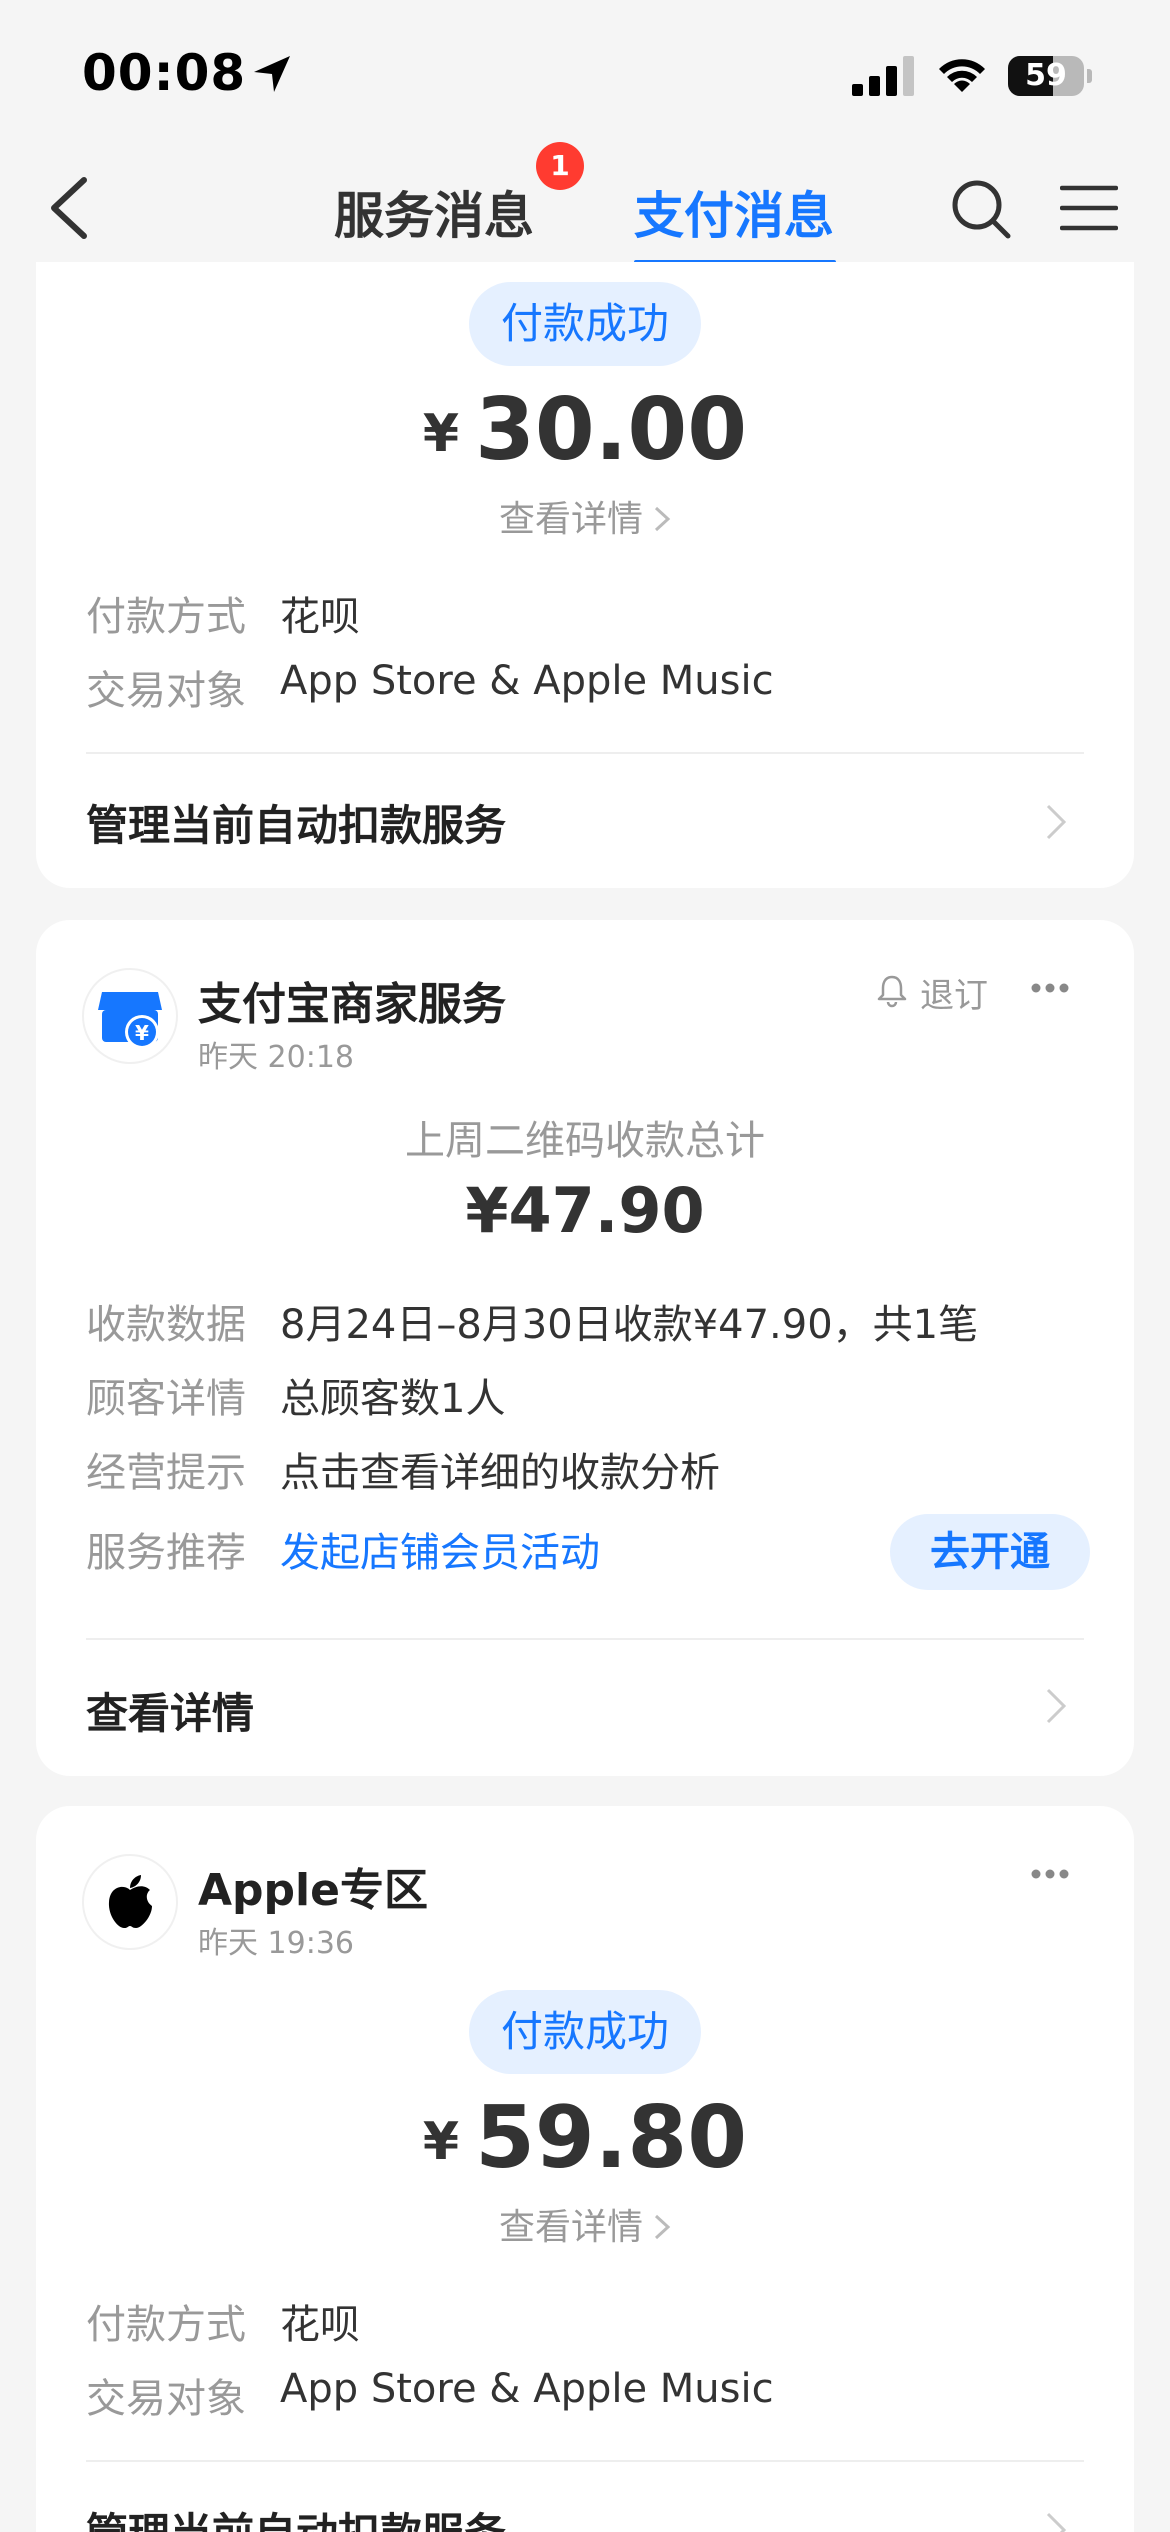  What do you see at coordinates (166, 1325) in the screenshot?
I see `row-label: 收款数据` at bounding box center [166, 1325].